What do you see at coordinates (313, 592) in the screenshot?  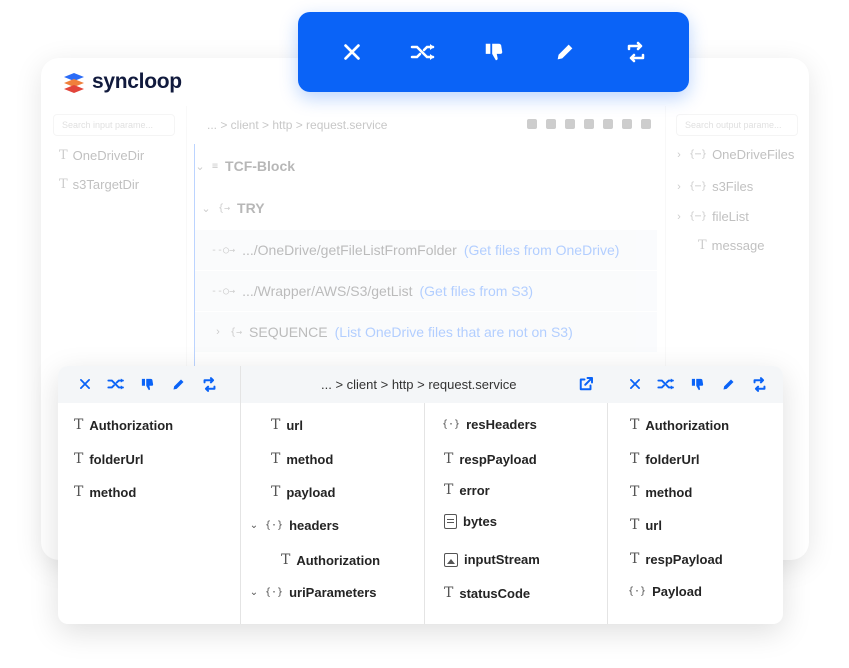 I see `field-row: ⌄ {·} uriParameters` at bounding box center [313, 592].